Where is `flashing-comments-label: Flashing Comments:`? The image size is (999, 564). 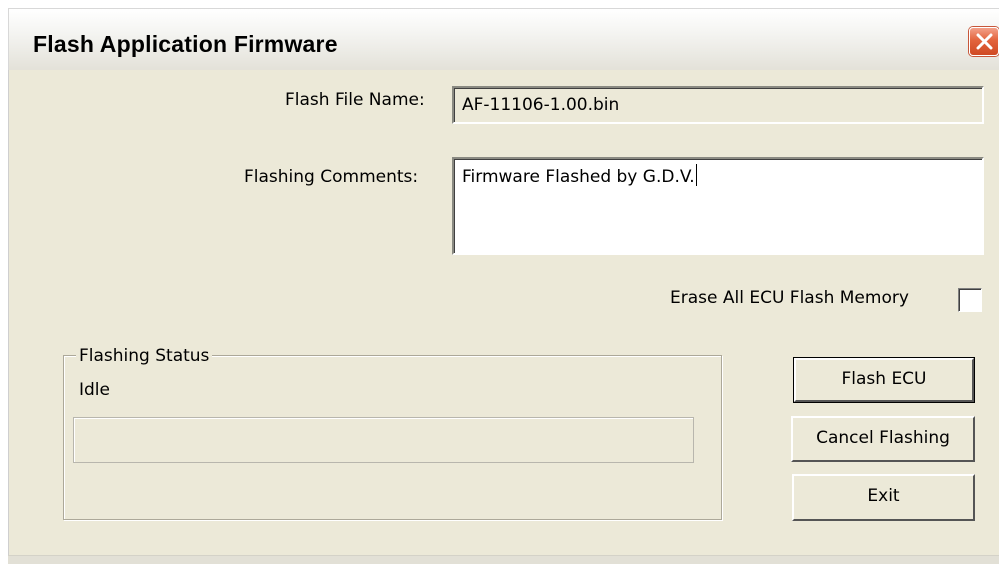
flashing-comments-label: Flashing Comments: is located at coordinates (331, 177).